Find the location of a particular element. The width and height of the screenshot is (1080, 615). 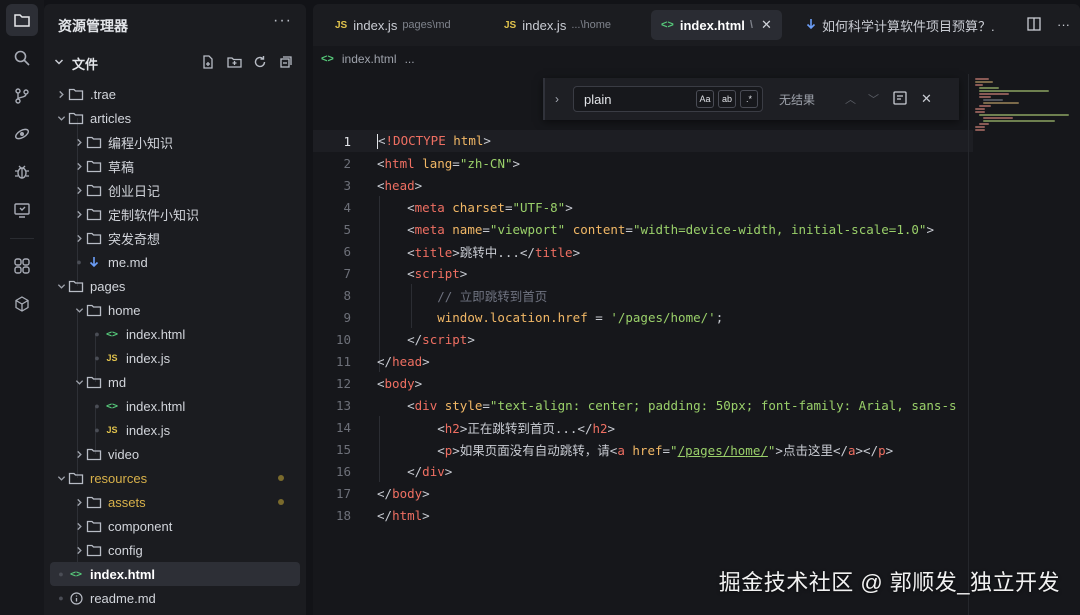

tree-item-label: readme.md is located at coordinates (123, 598).